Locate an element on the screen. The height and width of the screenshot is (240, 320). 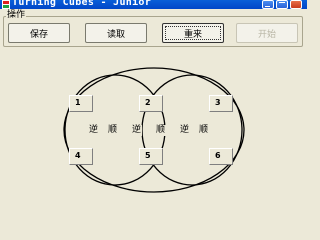
ring-1-cw-button: 顺 is located at coordinates (113, 130).